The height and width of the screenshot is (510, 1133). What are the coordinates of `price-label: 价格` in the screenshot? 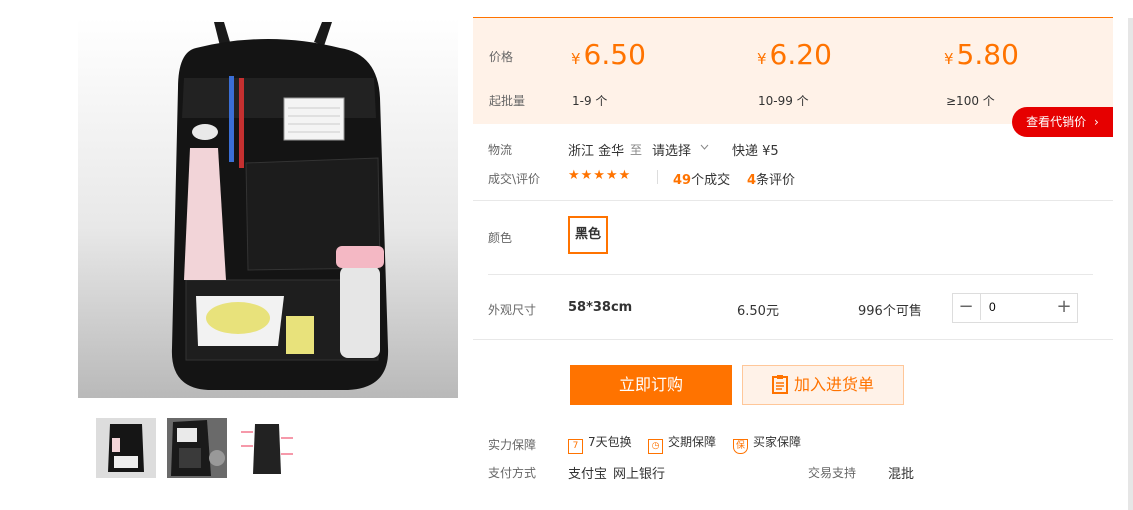 It's located at (501, 57).